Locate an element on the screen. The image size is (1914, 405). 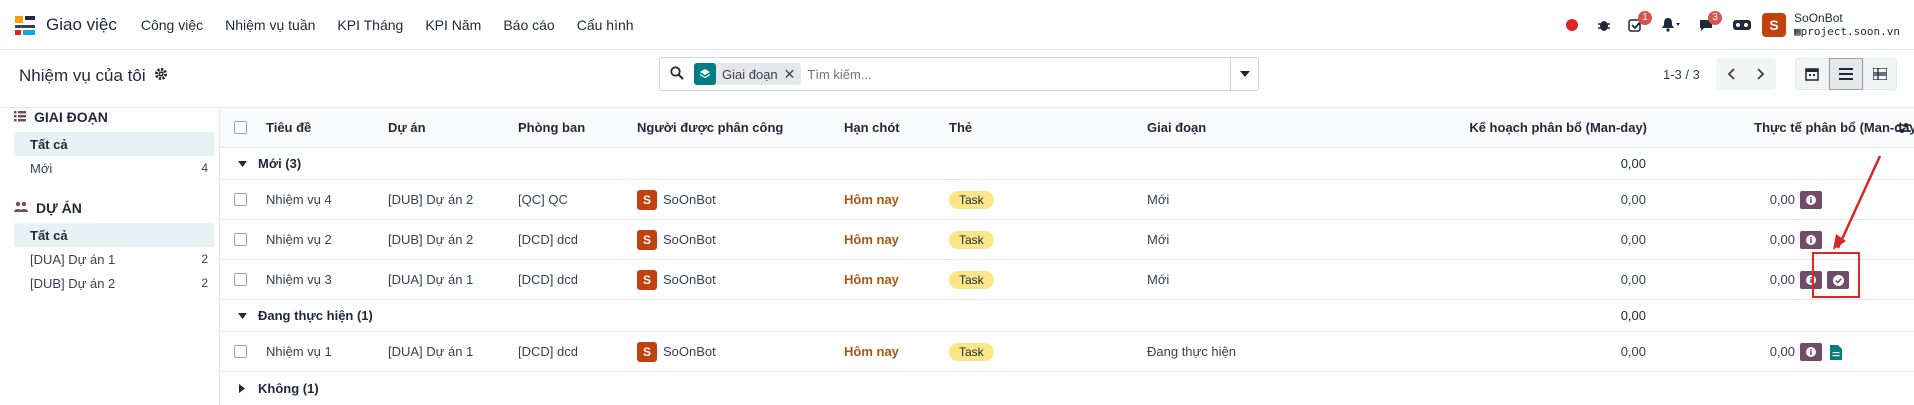
stage-filter-header: GIAI ĐOẠN is located at coordinates (61, 117).